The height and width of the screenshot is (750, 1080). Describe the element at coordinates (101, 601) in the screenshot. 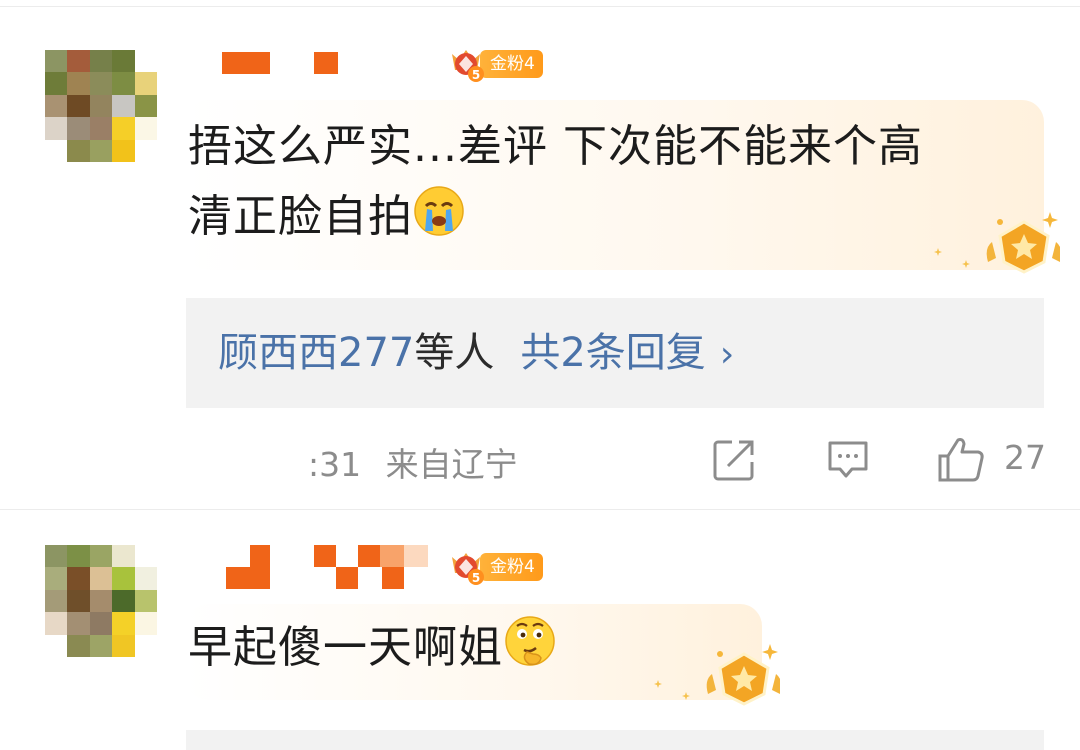

I see `avatar` at that location.